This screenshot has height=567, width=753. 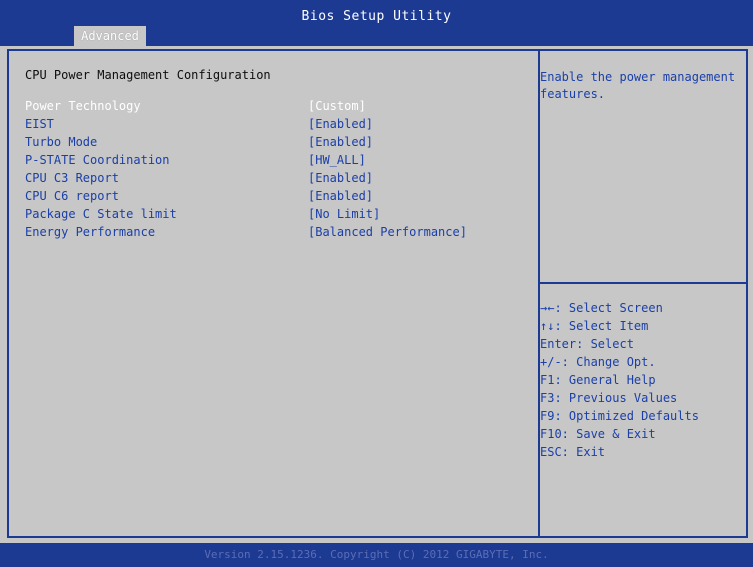 I want to click on key-save-exit: F10: Save & Exit, so click(x=598, y=434).